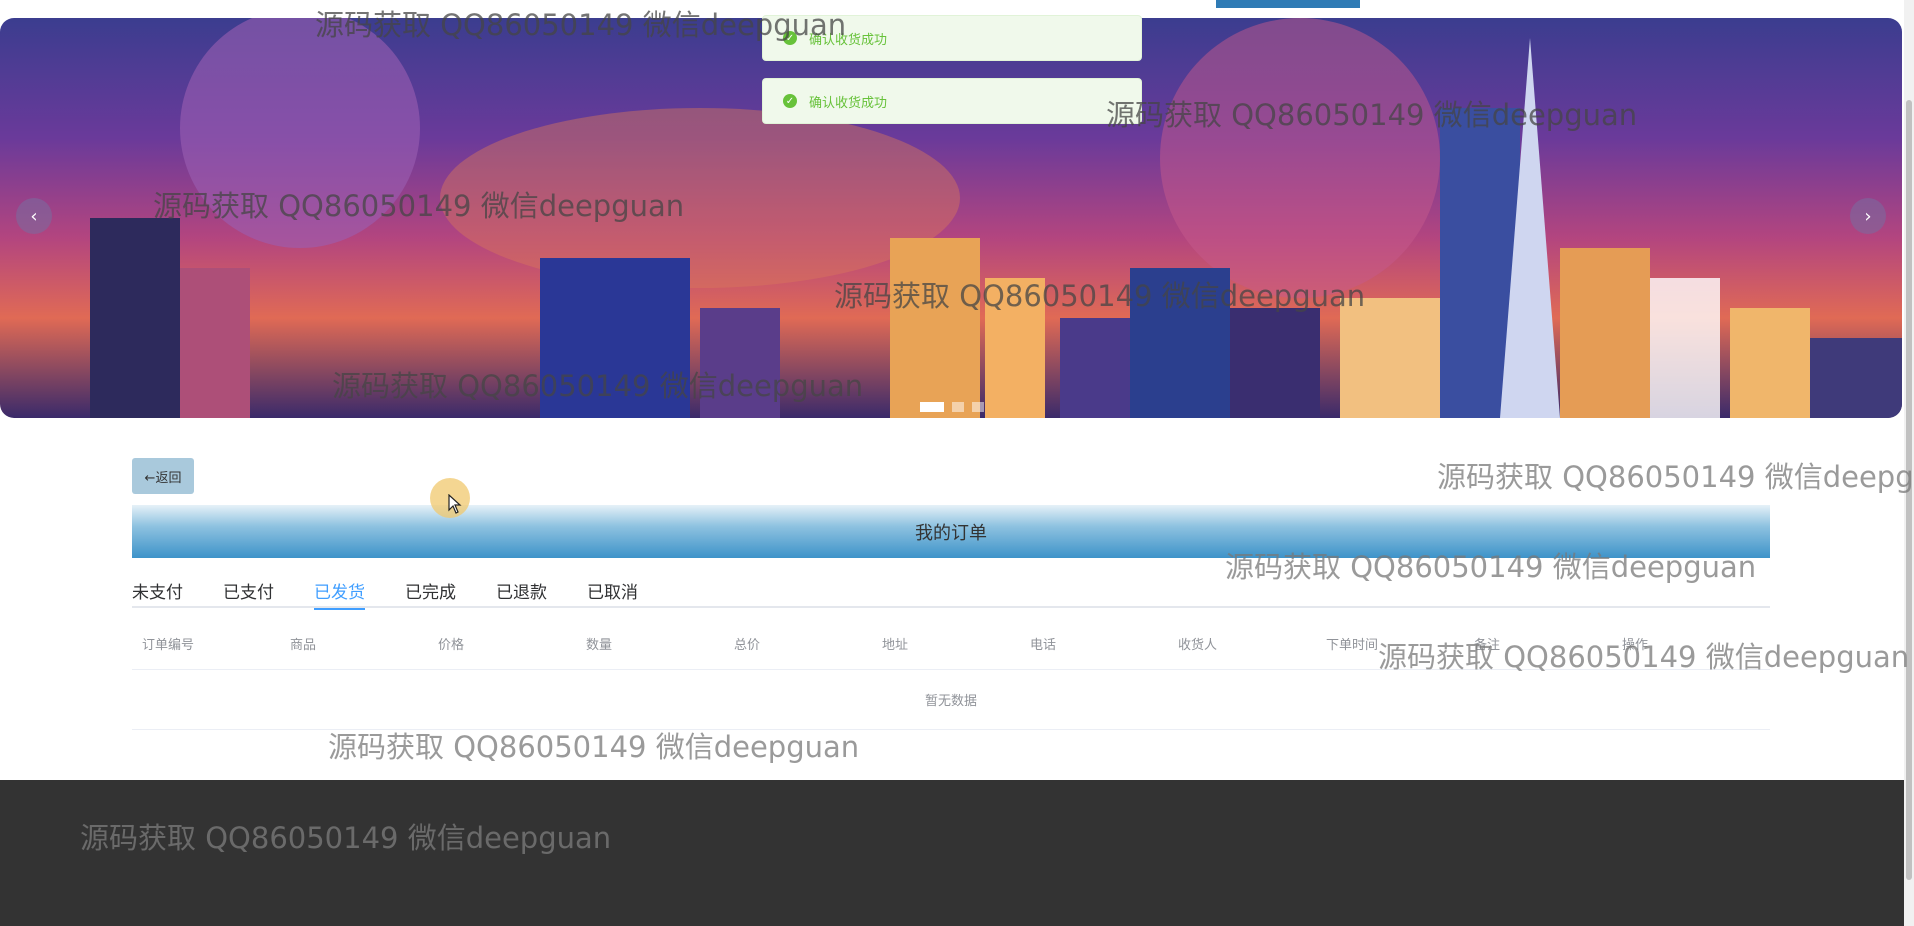  What do you see at coordinates (157, 593) in the screenshot?
I see `tab-unpaid: 未支付` at bounding box center [157, 593].